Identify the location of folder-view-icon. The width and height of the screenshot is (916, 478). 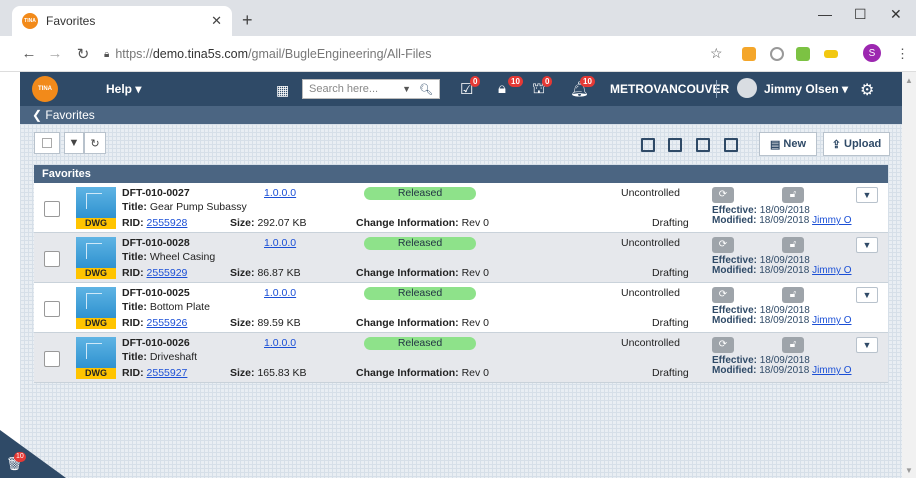
(675, 145).